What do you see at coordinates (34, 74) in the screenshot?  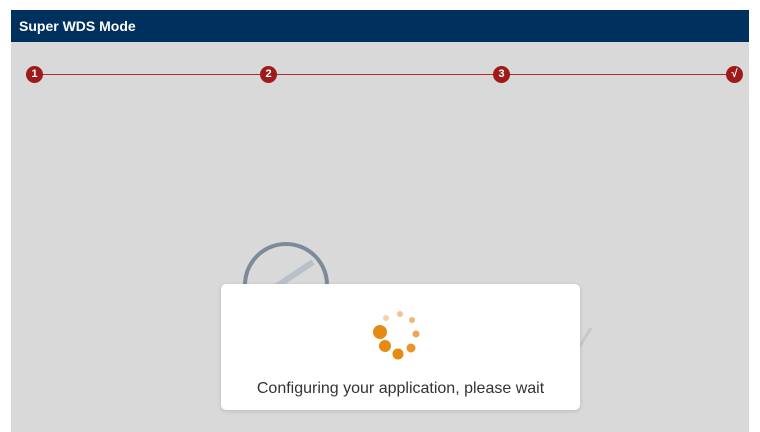 I see `step-1-indicator: 1` at bounding box center [34, 74].